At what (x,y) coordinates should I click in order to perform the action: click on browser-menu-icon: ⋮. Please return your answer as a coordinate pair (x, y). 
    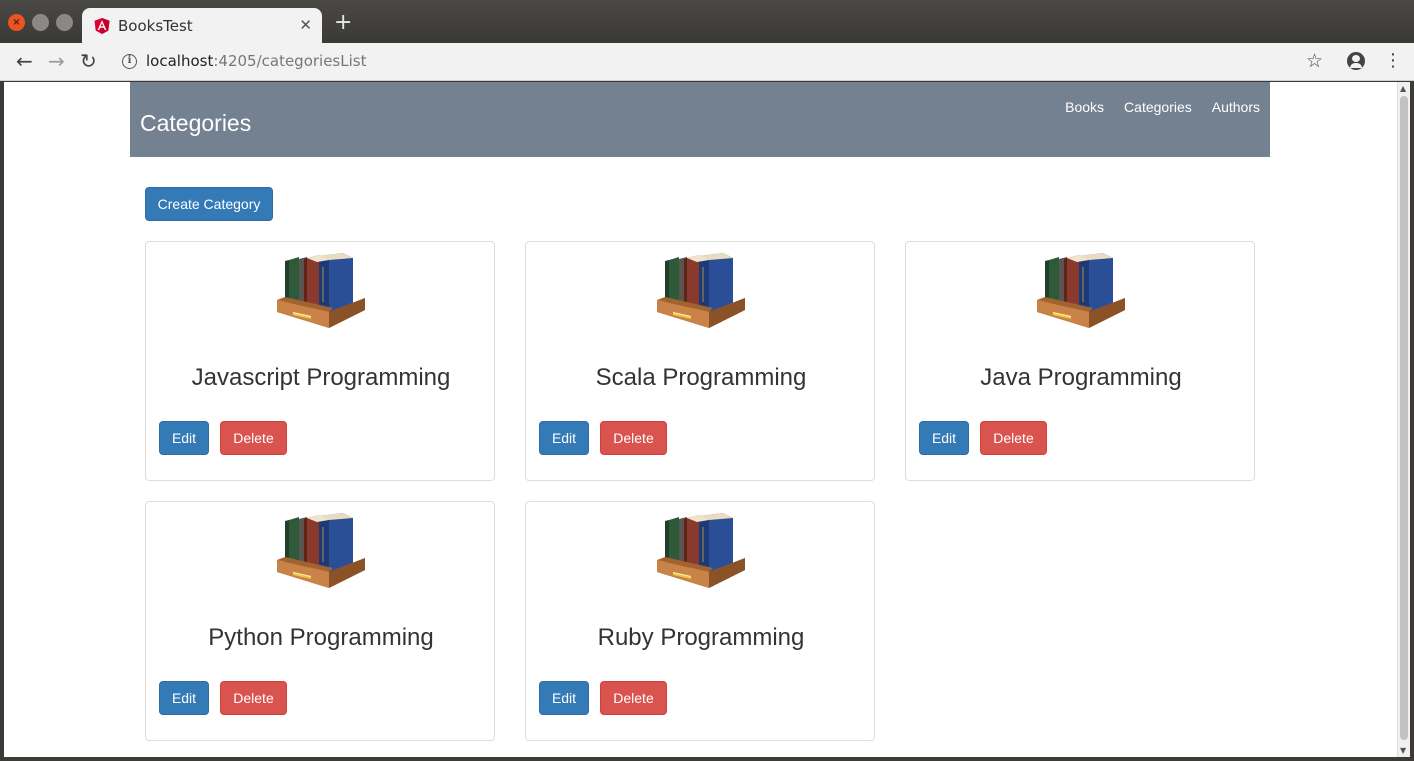
    Looking at the image, I should click on (1393, 61).